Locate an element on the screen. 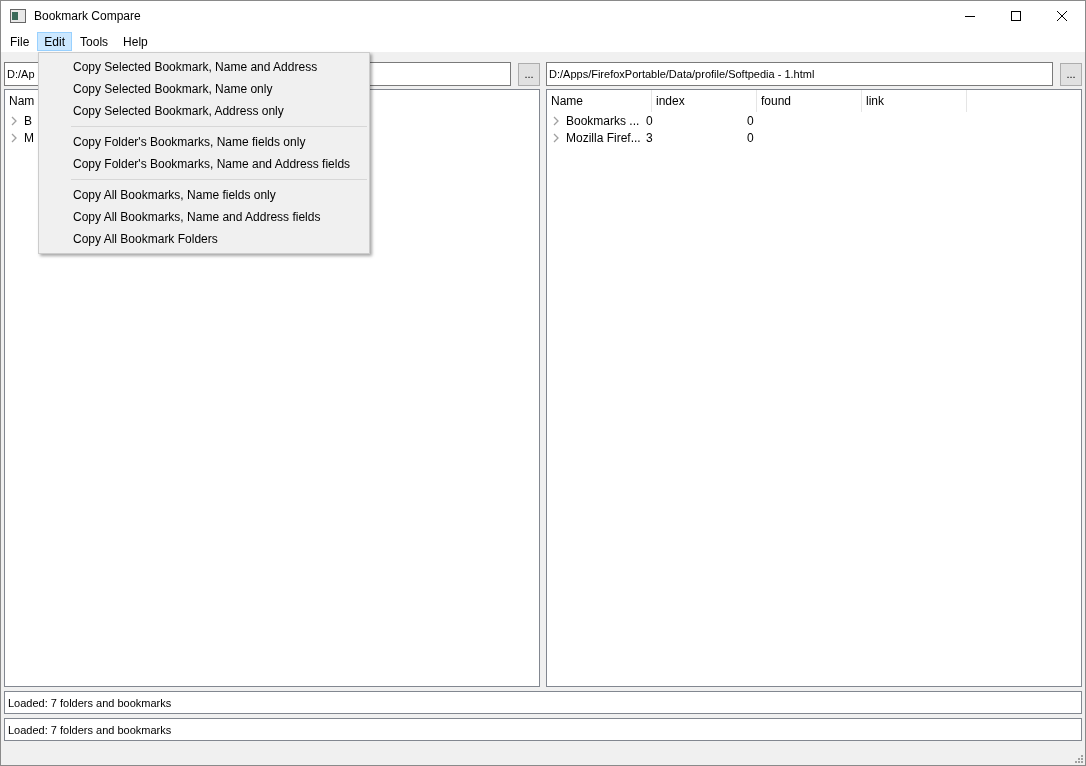 This screenshot has width=1086, height=766. window-title: Bookmark Compare is located at coordinates (88, 16).